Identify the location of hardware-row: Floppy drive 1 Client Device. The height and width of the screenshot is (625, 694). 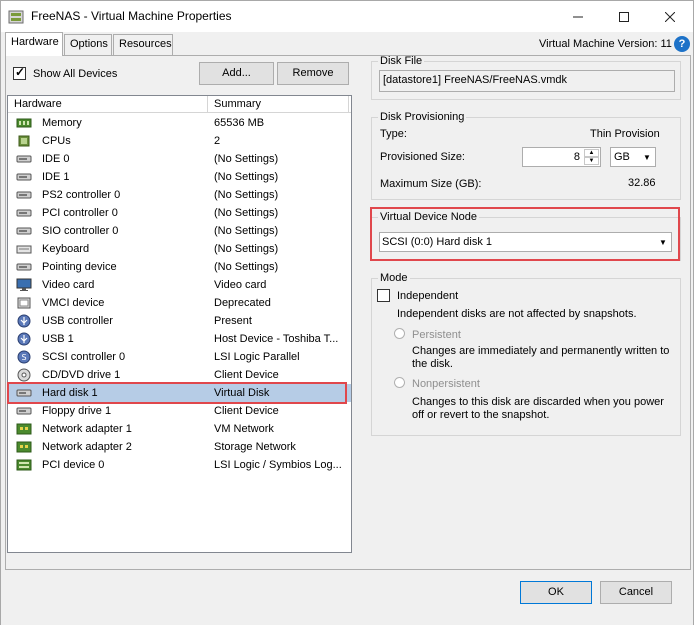
(179, 411).